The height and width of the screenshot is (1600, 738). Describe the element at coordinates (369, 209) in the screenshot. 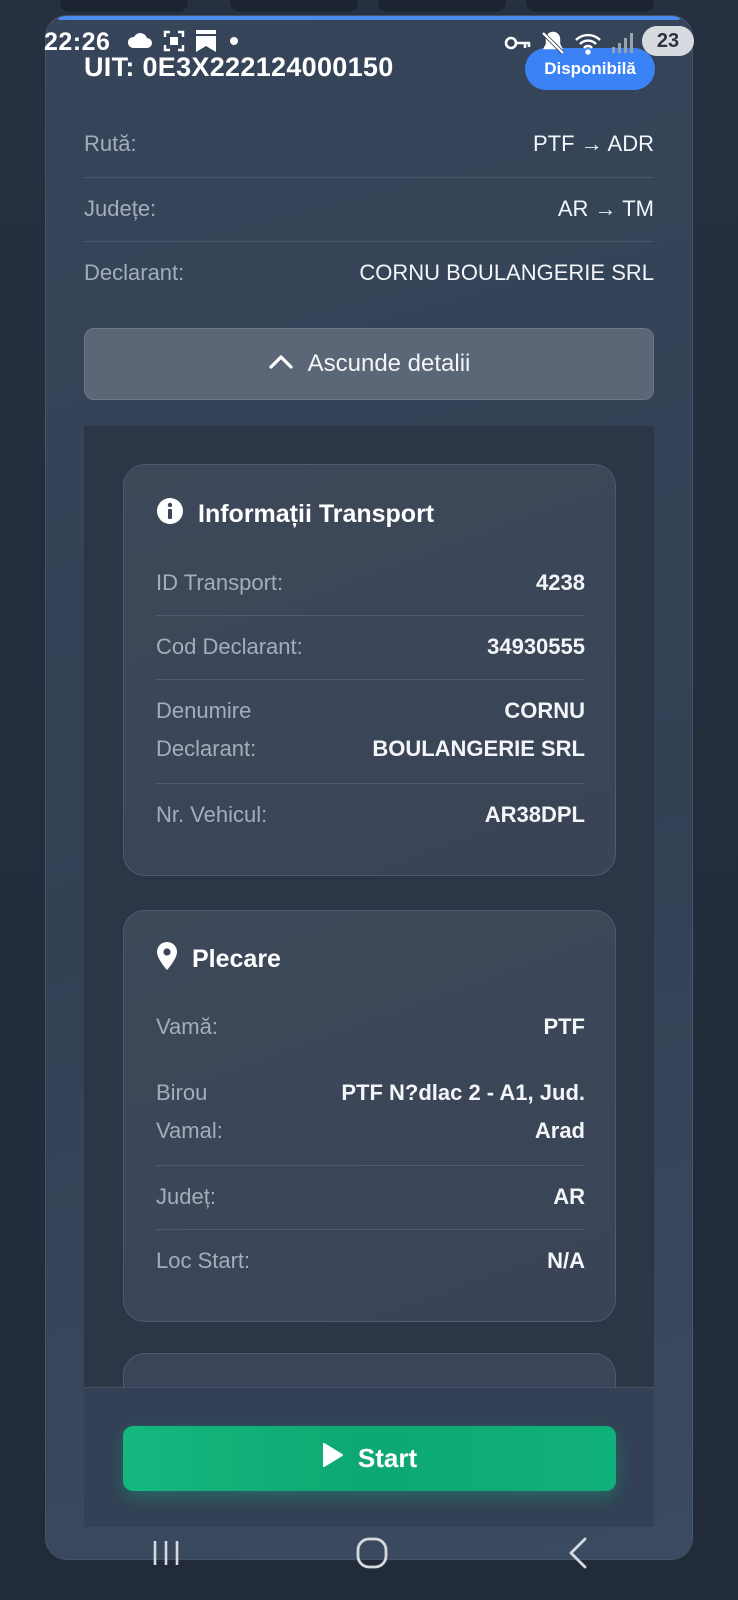

I see `counties-row: Județe: AR → TM` at that location.